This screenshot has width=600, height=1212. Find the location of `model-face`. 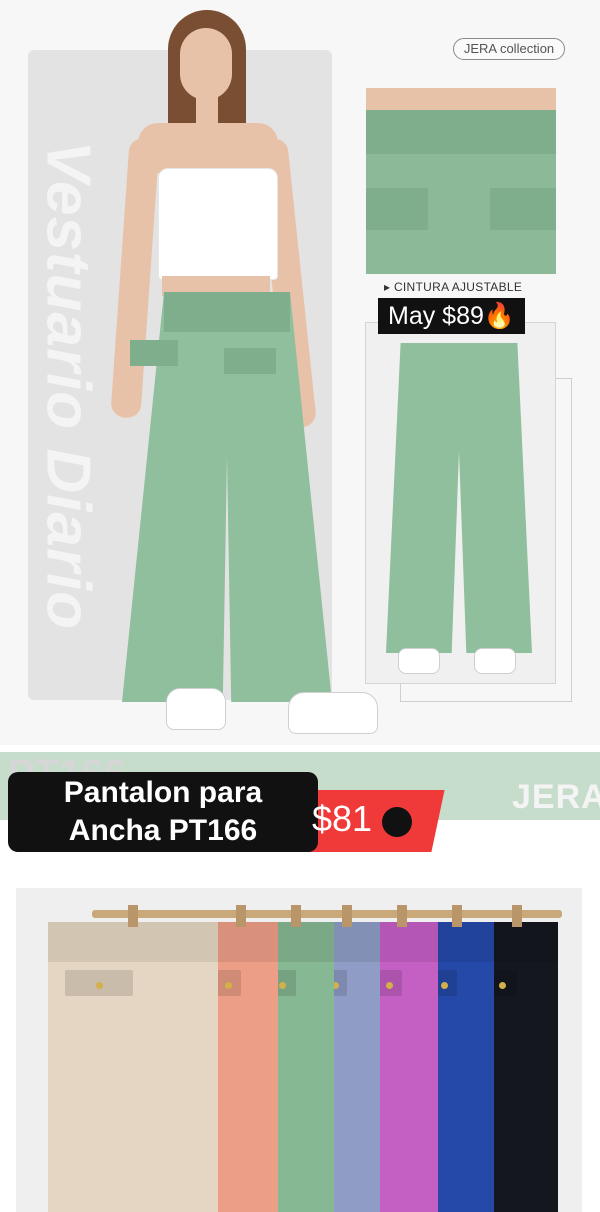

model-face is located at coordinates (206, 64).